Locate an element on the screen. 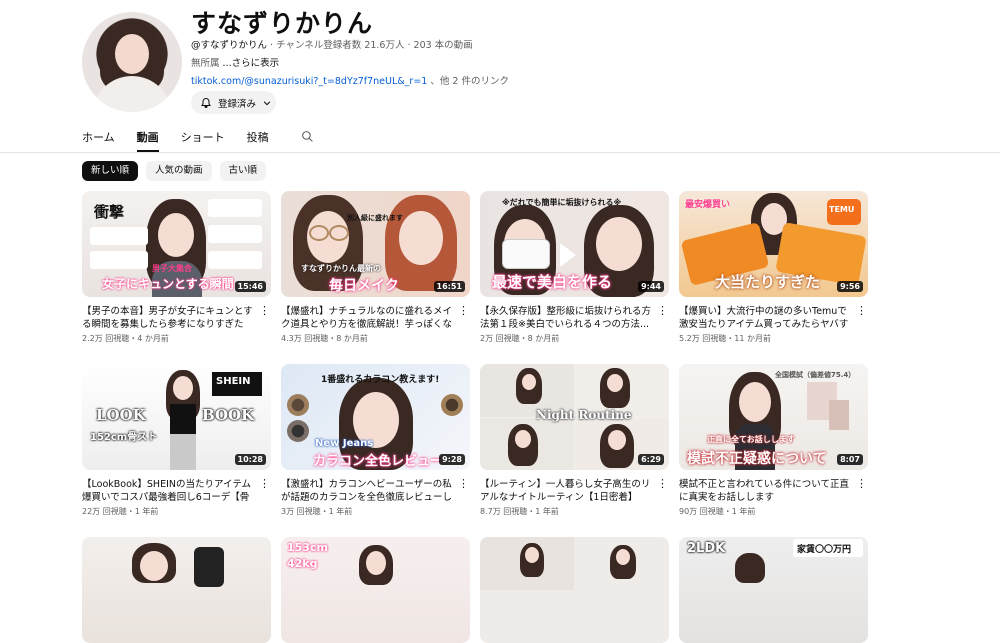 The height and width of the screenshot is (643, 1000). video-thumbnail: SHEIN LOOK BOOK 152cm骨スト 10:28 is located at coordinates (176, 417).